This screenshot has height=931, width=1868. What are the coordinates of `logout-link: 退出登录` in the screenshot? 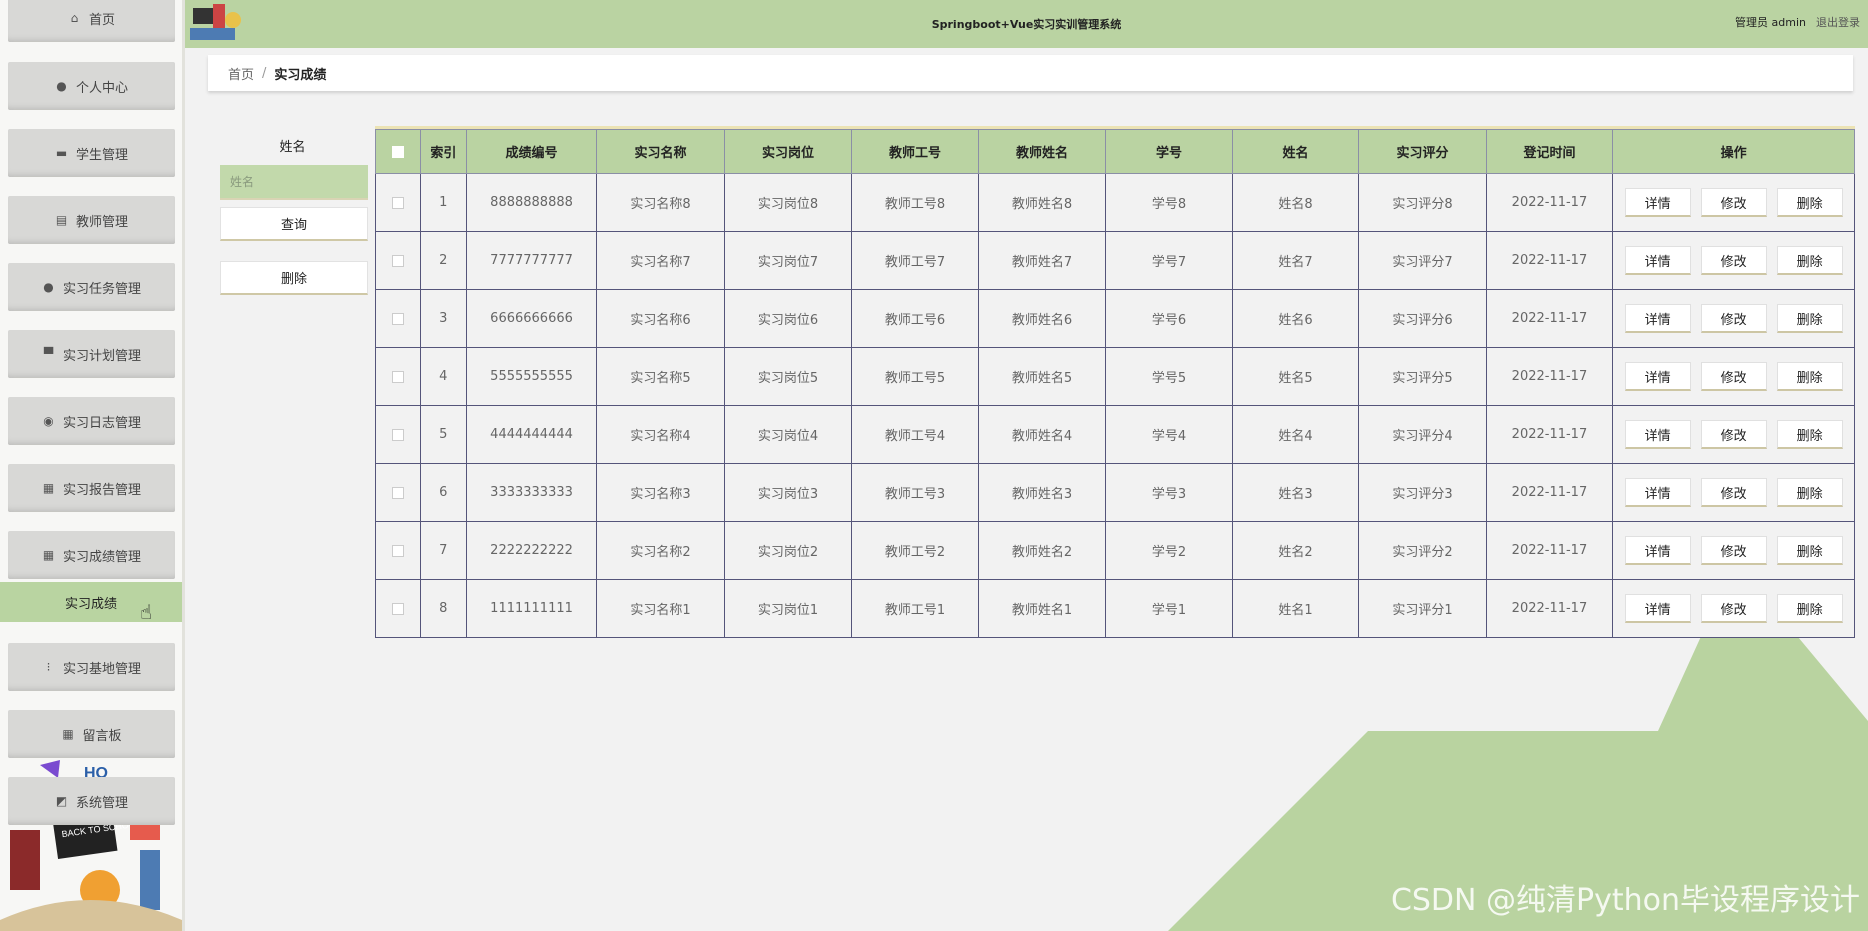 It's located at (1838, 22).